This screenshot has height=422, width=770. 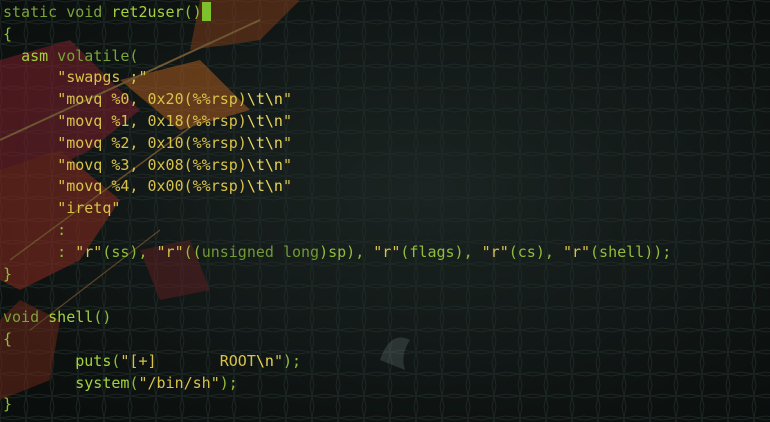 What do you see at coordinates (337, 122) in the screenshot?
I see `code-line: "movq %1, 0x18(%%rsp)\t\n"` at bounding box center [337, 122].